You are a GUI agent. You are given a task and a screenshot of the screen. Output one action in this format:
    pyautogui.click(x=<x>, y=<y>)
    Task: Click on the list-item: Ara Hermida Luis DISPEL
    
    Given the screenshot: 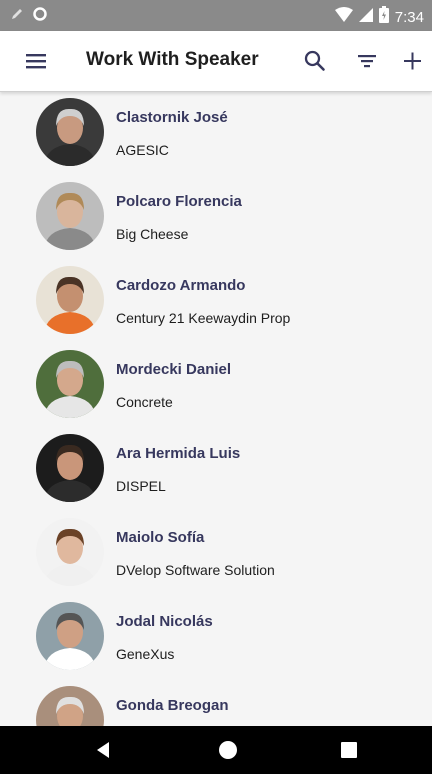 What is the action you would take?
    pyautogui.click(x=216, y=470)
    